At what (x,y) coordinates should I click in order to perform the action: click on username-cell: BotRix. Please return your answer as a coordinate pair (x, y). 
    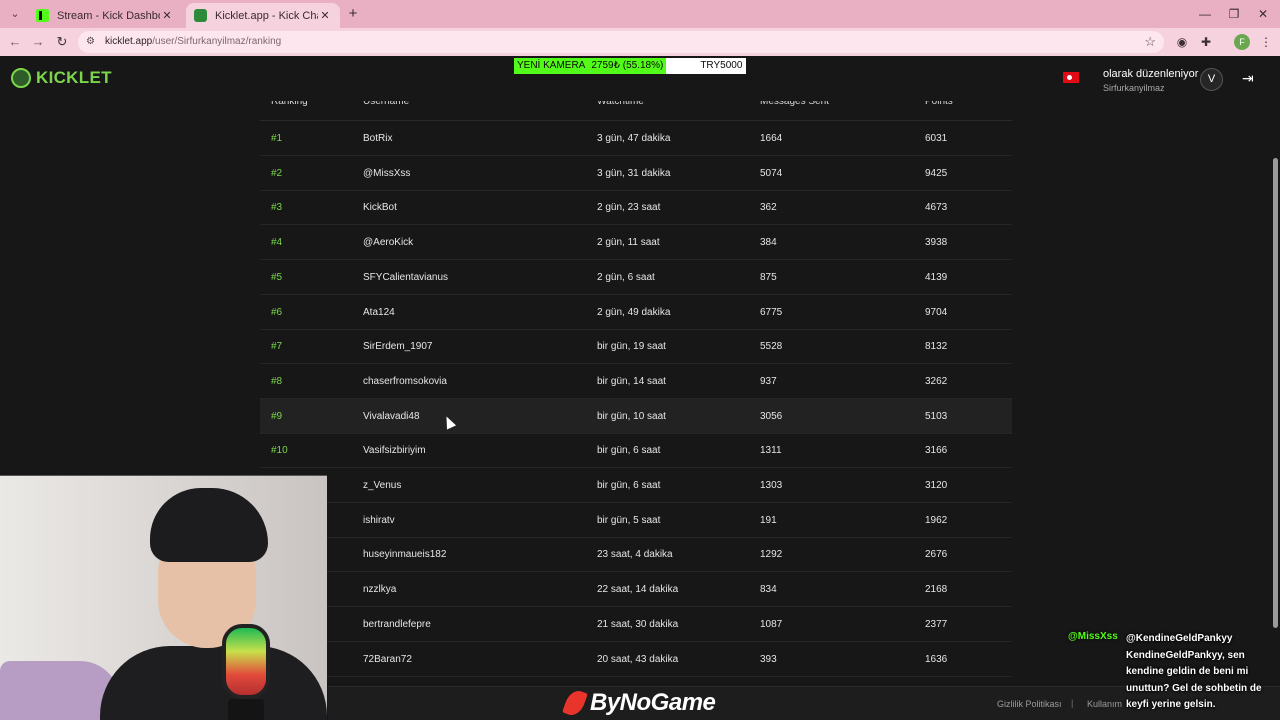
    Looking at the image, I should click on (378, 138).